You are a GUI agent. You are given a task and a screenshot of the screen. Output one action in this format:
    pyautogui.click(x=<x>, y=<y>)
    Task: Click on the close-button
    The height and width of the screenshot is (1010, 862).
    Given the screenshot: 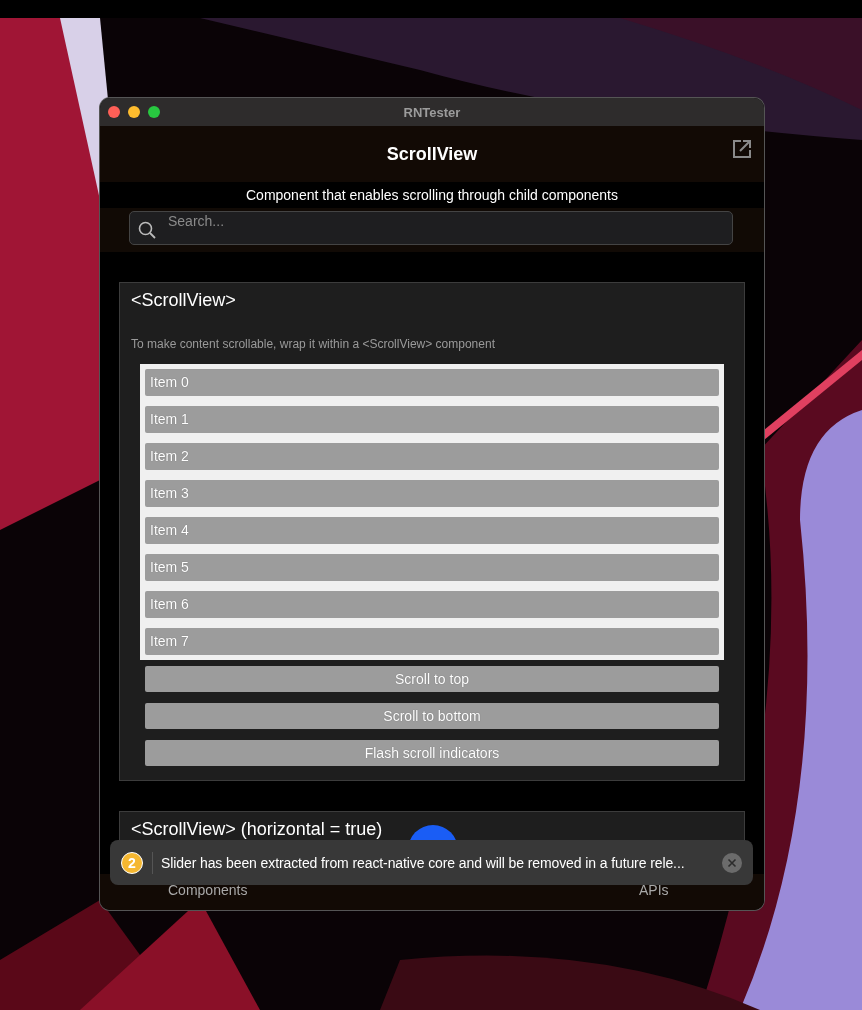 What is the action you would take?
    pyautogui.click(x=114, y=112)
    